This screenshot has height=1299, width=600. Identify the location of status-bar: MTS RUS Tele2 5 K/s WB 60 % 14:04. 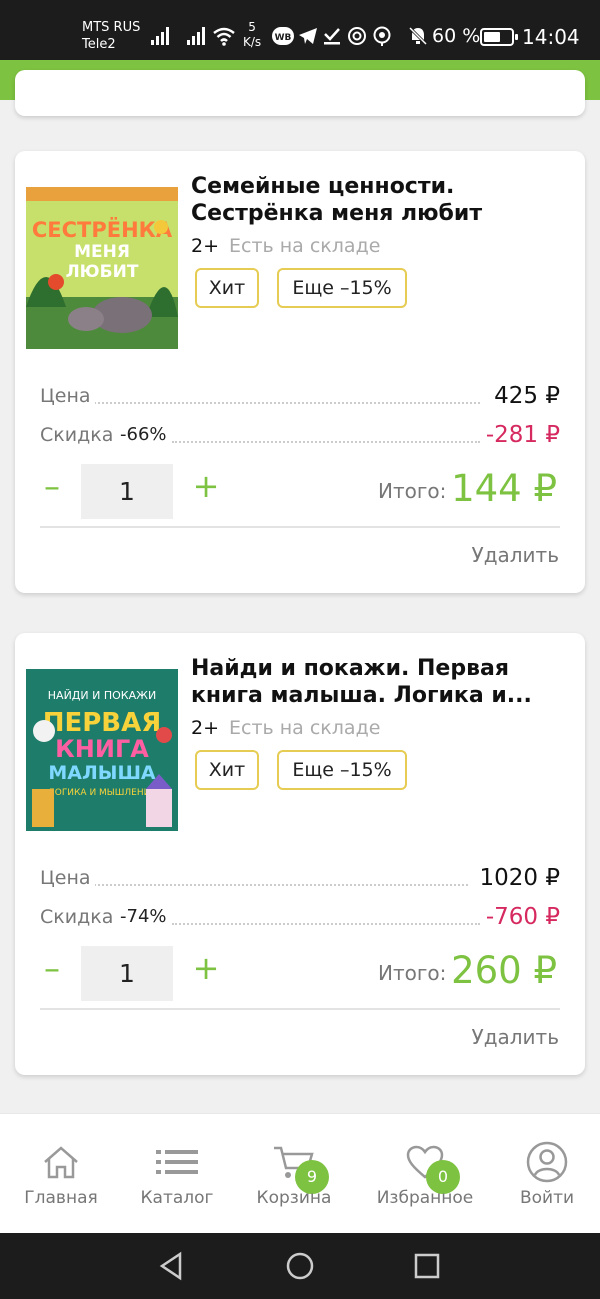
(300, 30).